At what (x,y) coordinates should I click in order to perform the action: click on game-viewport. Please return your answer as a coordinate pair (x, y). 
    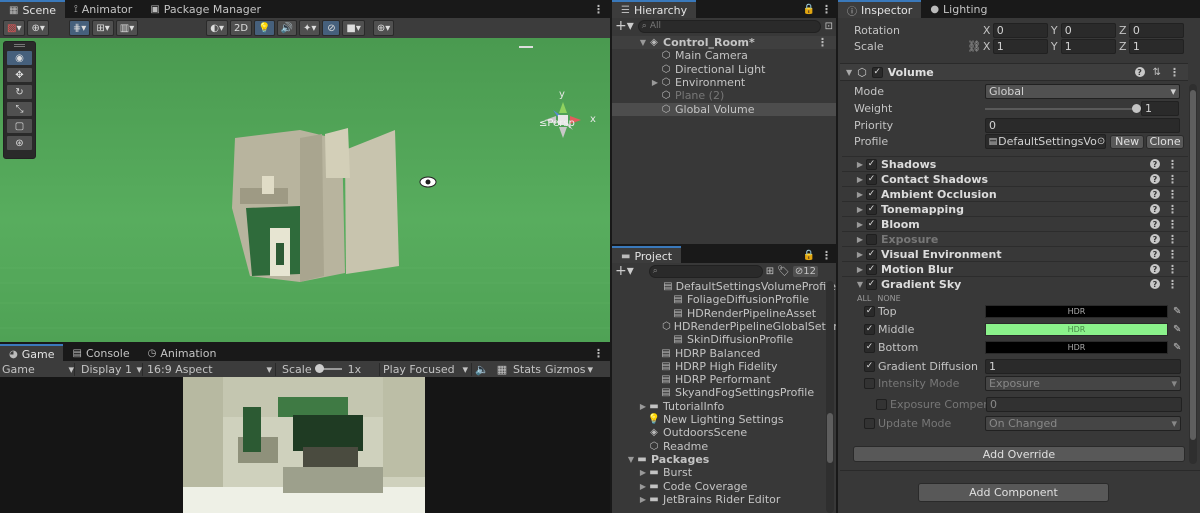
    Looking at the image, I should click on (305, 445).